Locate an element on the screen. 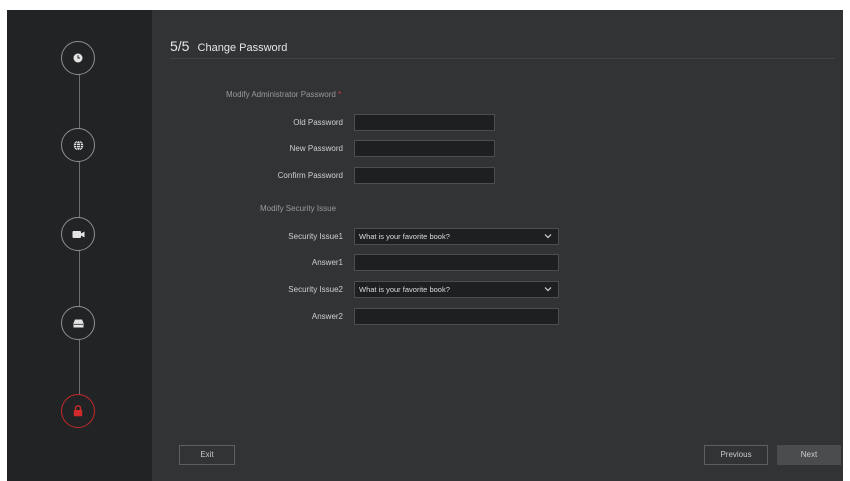 The image size is (850, 481). confirm-password-field is located at coordinates (424, 175).